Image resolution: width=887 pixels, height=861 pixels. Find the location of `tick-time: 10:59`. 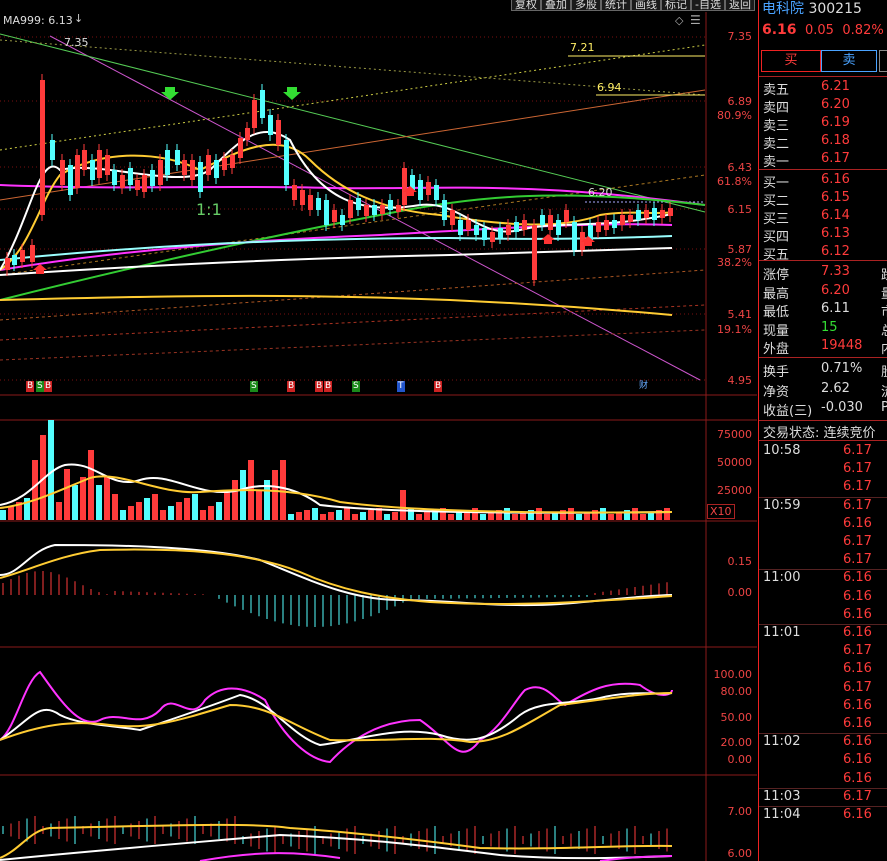

tick-time: 10:59 is located at coordinates (782, 505).